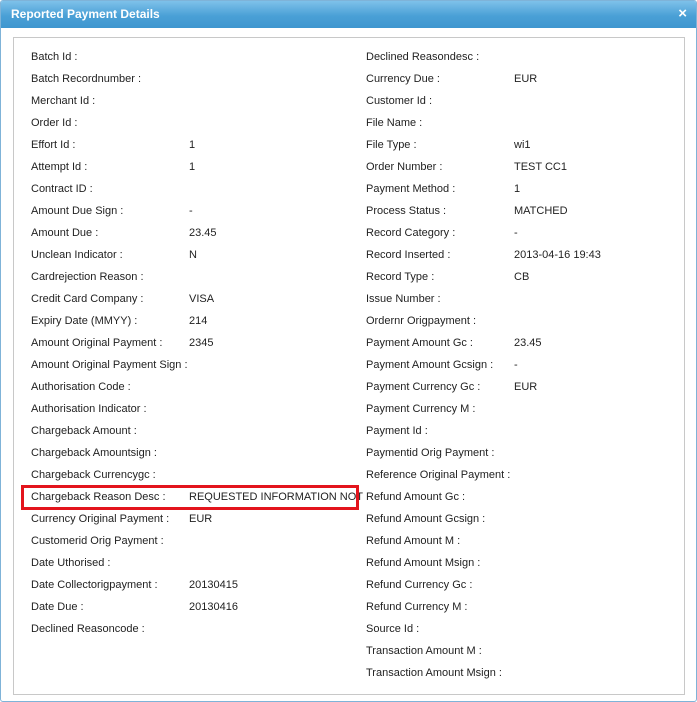 This screenshot has width=697, height=702. Describe the element at coordinates (391, 145) in the screenshot. I see `field-label: File Type :` at that location.